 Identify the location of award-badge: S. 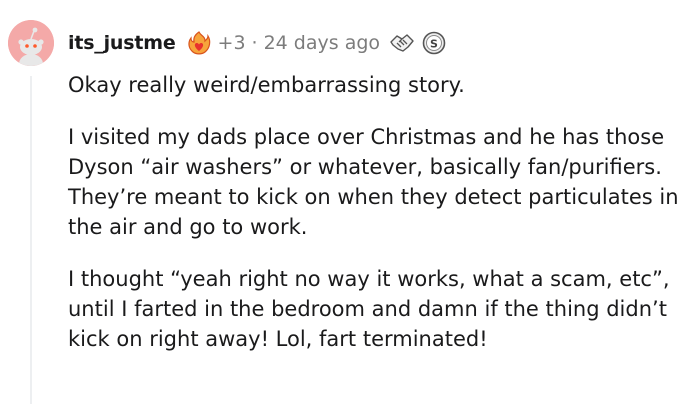
(434, 43).